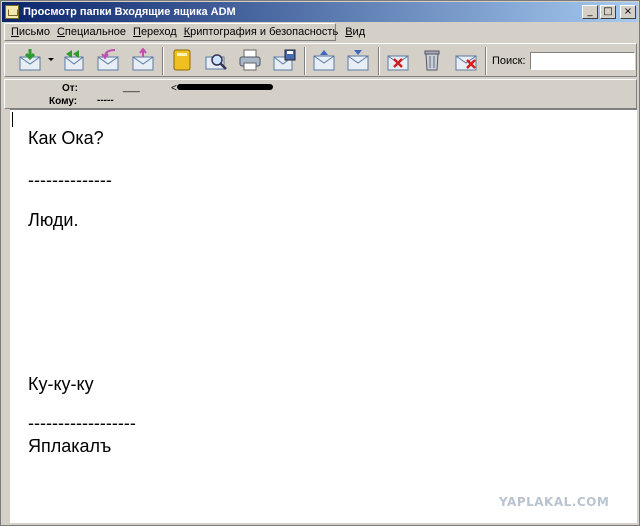  I want to click on message-line: Как Ока?, so click(66, 138).